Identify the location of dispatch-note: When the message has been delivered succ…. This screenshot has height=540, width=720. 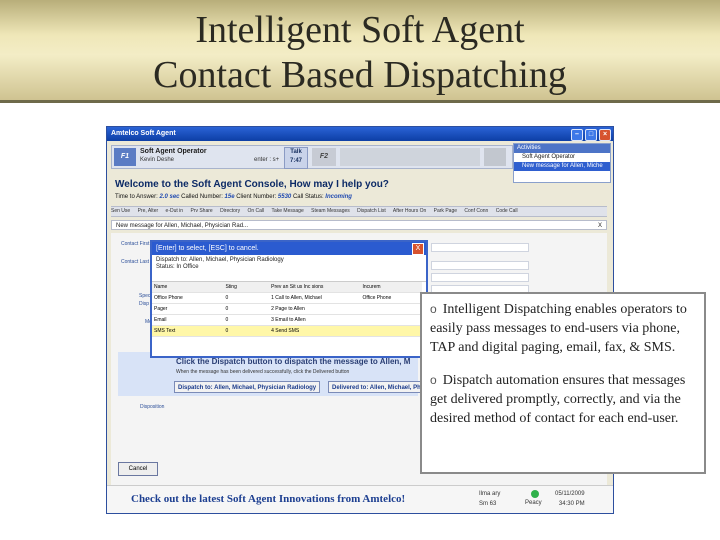
(263, 372).